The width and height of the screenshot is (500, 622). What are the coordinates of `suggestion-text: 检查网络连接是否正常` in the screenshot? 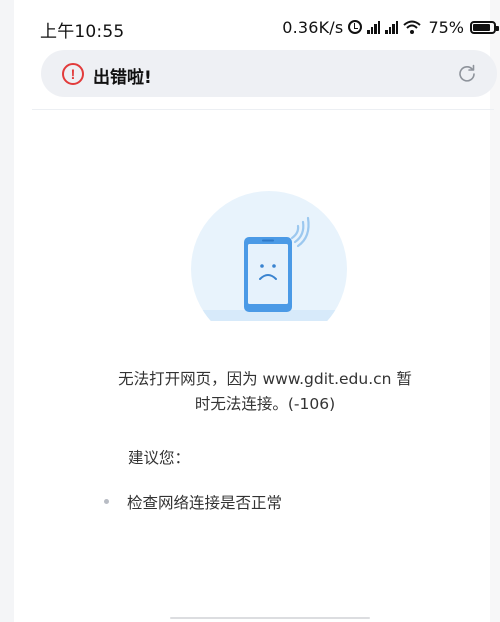 It's located at (205, 503).